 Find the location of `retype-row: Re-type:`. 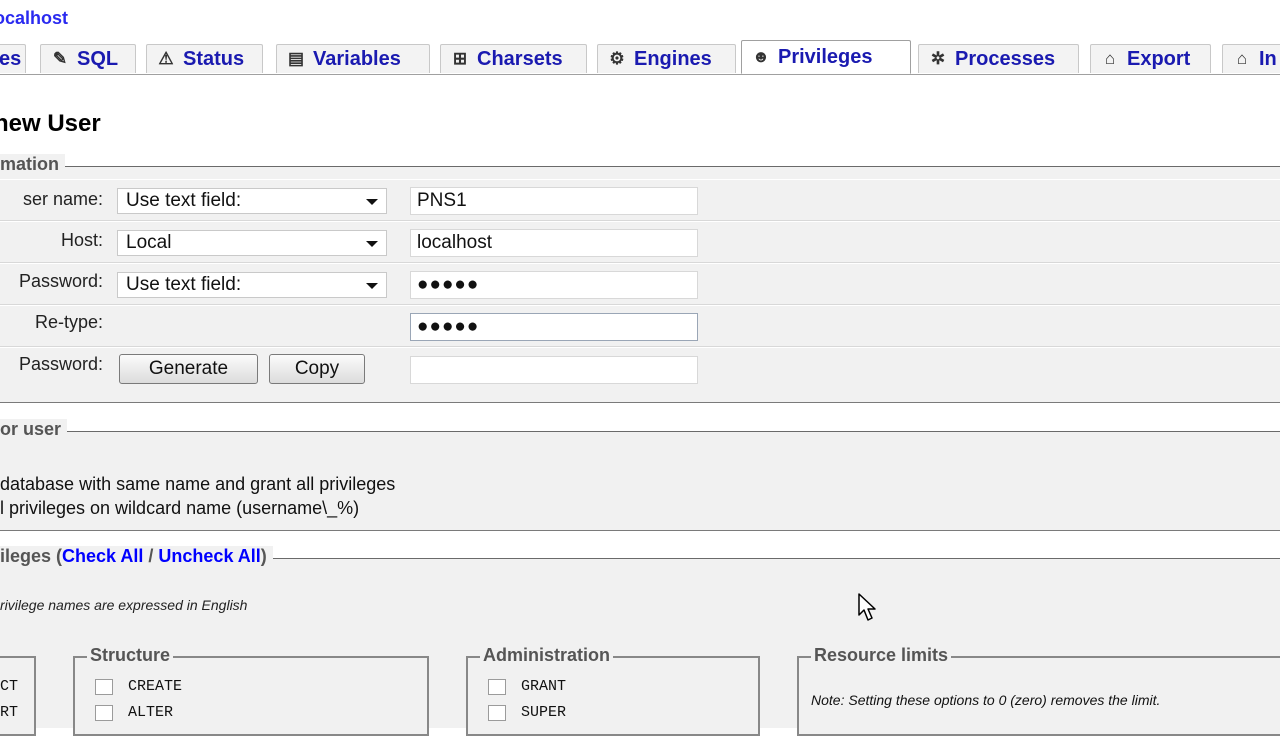

retype-row: Re-type: is located at coordinates (640, 326).